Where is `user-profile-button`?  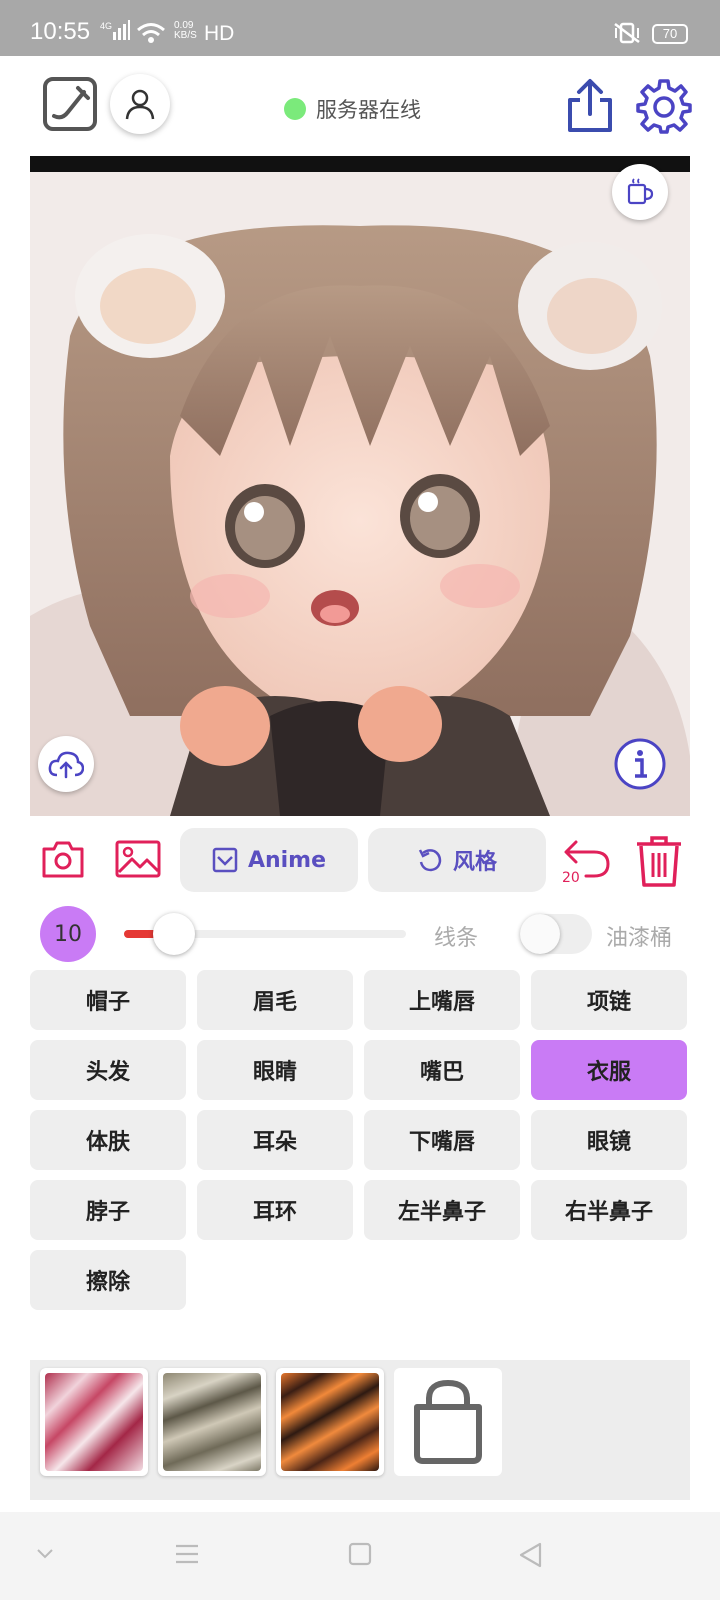 user-profile-button is located at coordinates (140, 104).